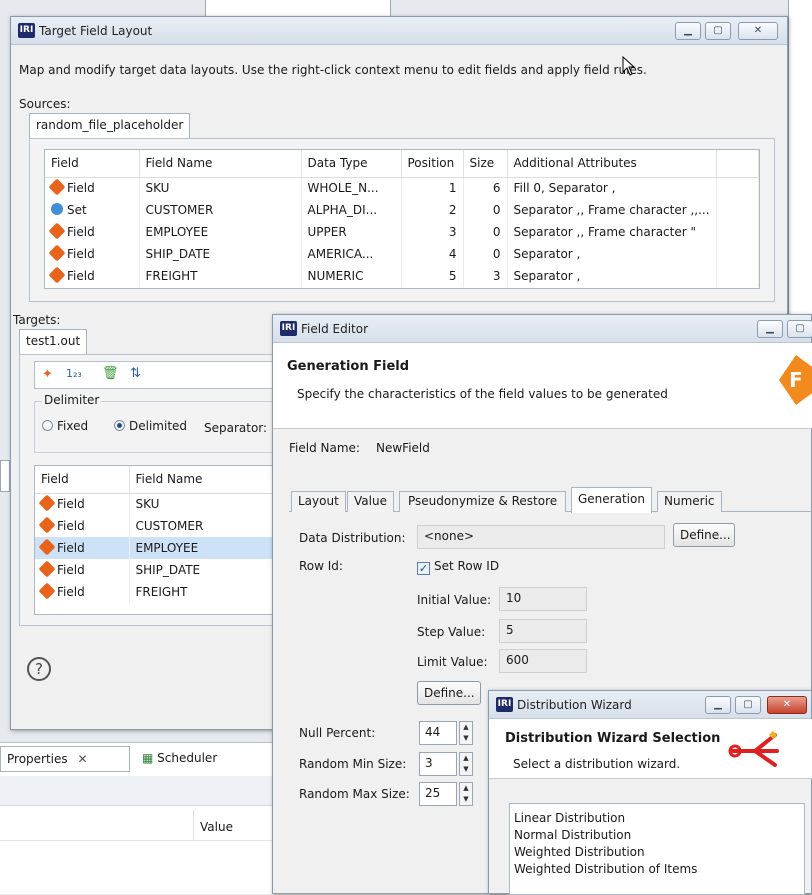  What do you see at coordinates (57, 209) in the screenshot?
I see `set-icon` at bounding box center [57, 209].